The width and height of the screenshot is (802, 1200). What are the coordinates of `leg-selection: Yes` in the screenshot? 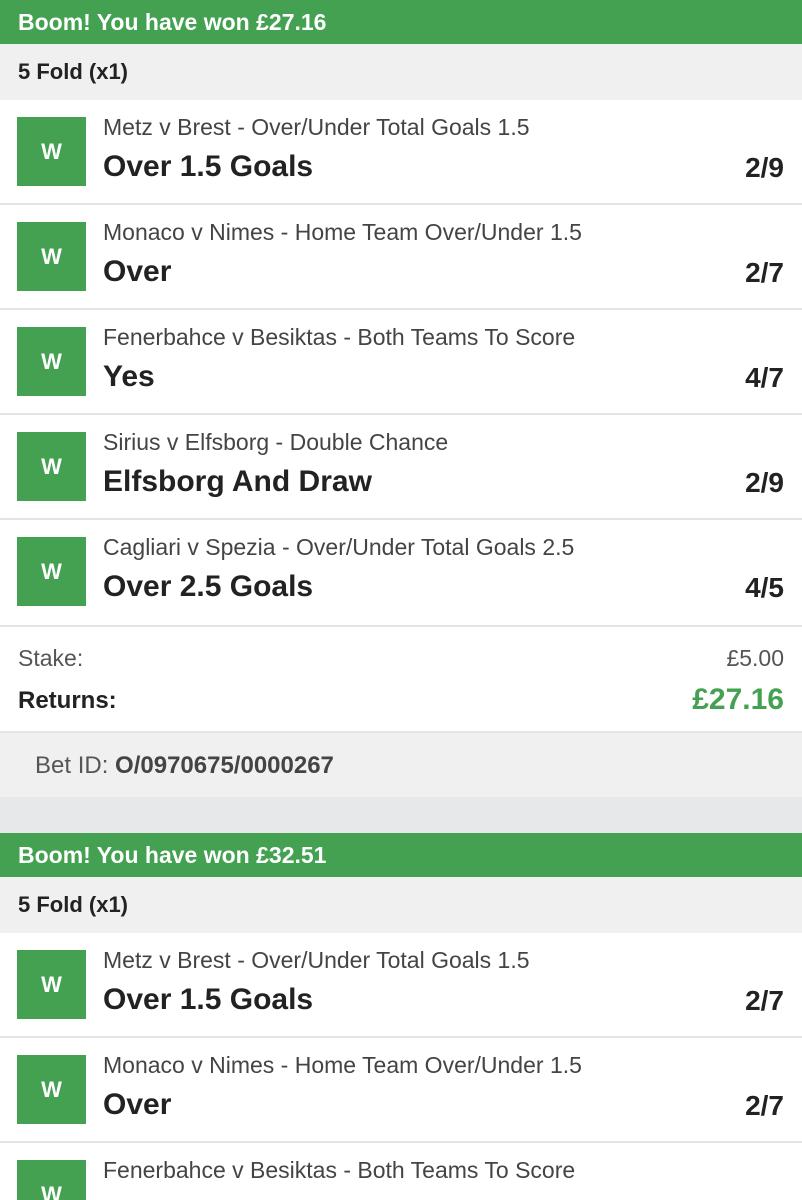 It's located at (129, 376).